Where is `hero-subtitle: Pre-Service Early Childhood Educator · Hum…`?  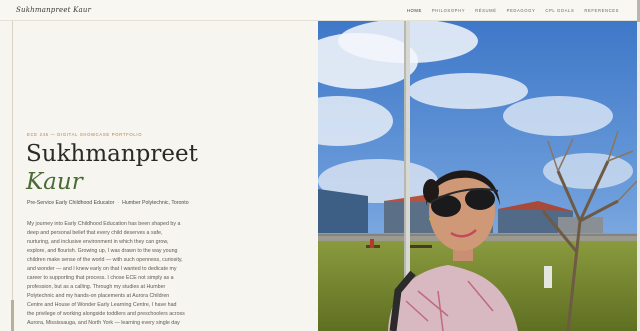 hero-subtitle: Pre-Service Early Childhood Educator · Hum… is located at coordinates (108, 203).